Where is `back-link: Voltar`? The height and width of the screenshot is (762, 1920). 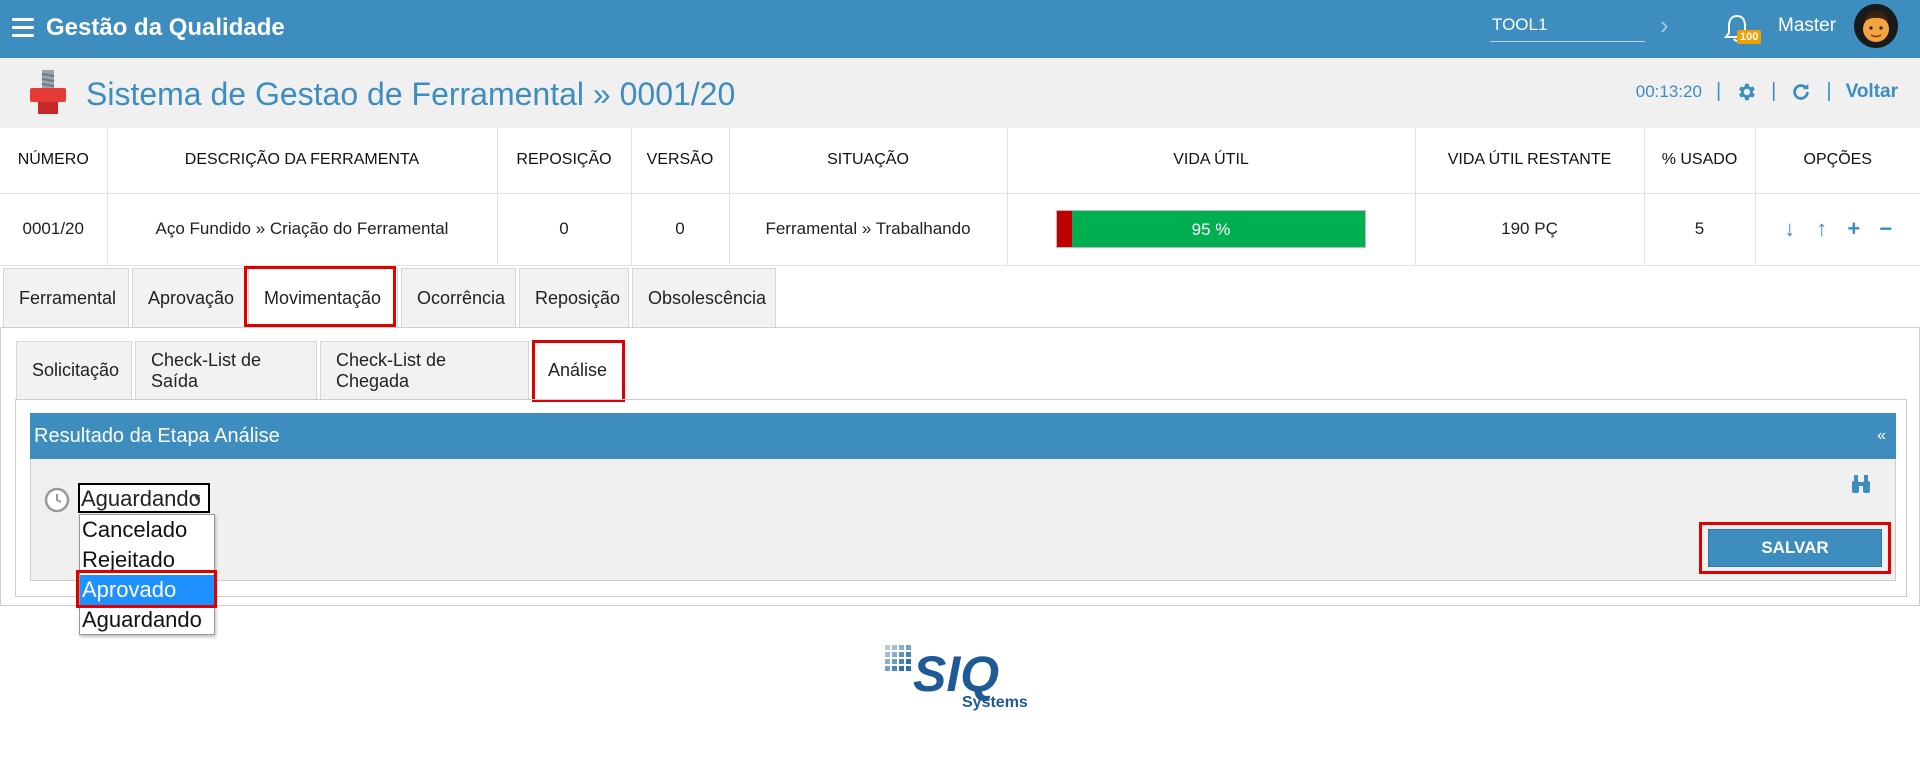
back-link: Voltar is located at coordinates (1872, 92).